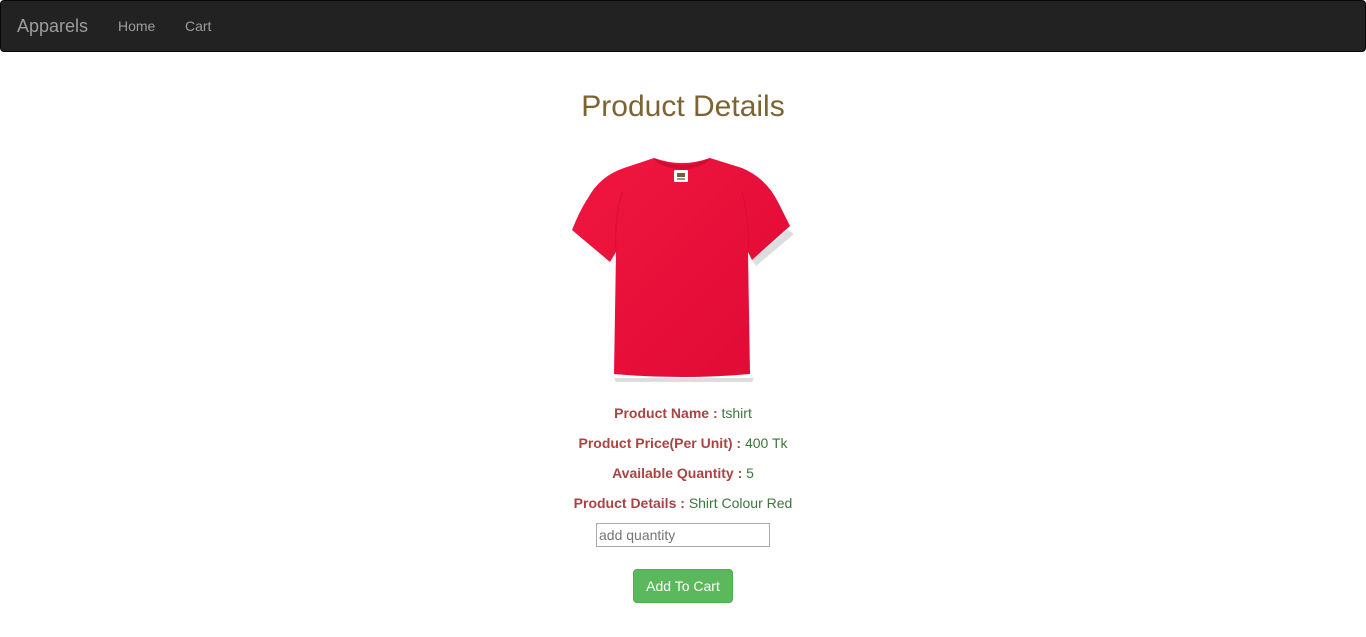 The image size is (1366, 637). What do you see at coordinates (740, 503) in the screenshot?
I see `product-details-value: Shirt Colour Red` at bounding box center [740, 503].